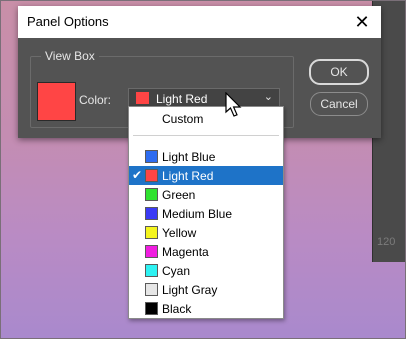  Describe the element at coordinates (185, 252) in the screenshot. I see `dropdown-item-label: Magenta` at that location.